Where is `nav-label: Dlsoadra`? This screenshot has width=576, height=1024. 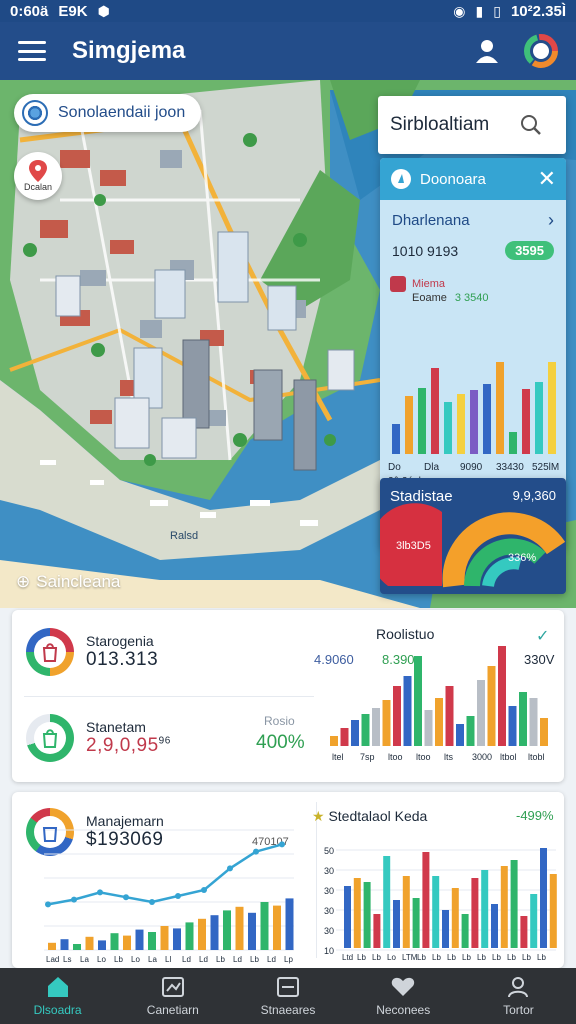 nav-label: Dlsoadra is located at coordinates (57, 1010).